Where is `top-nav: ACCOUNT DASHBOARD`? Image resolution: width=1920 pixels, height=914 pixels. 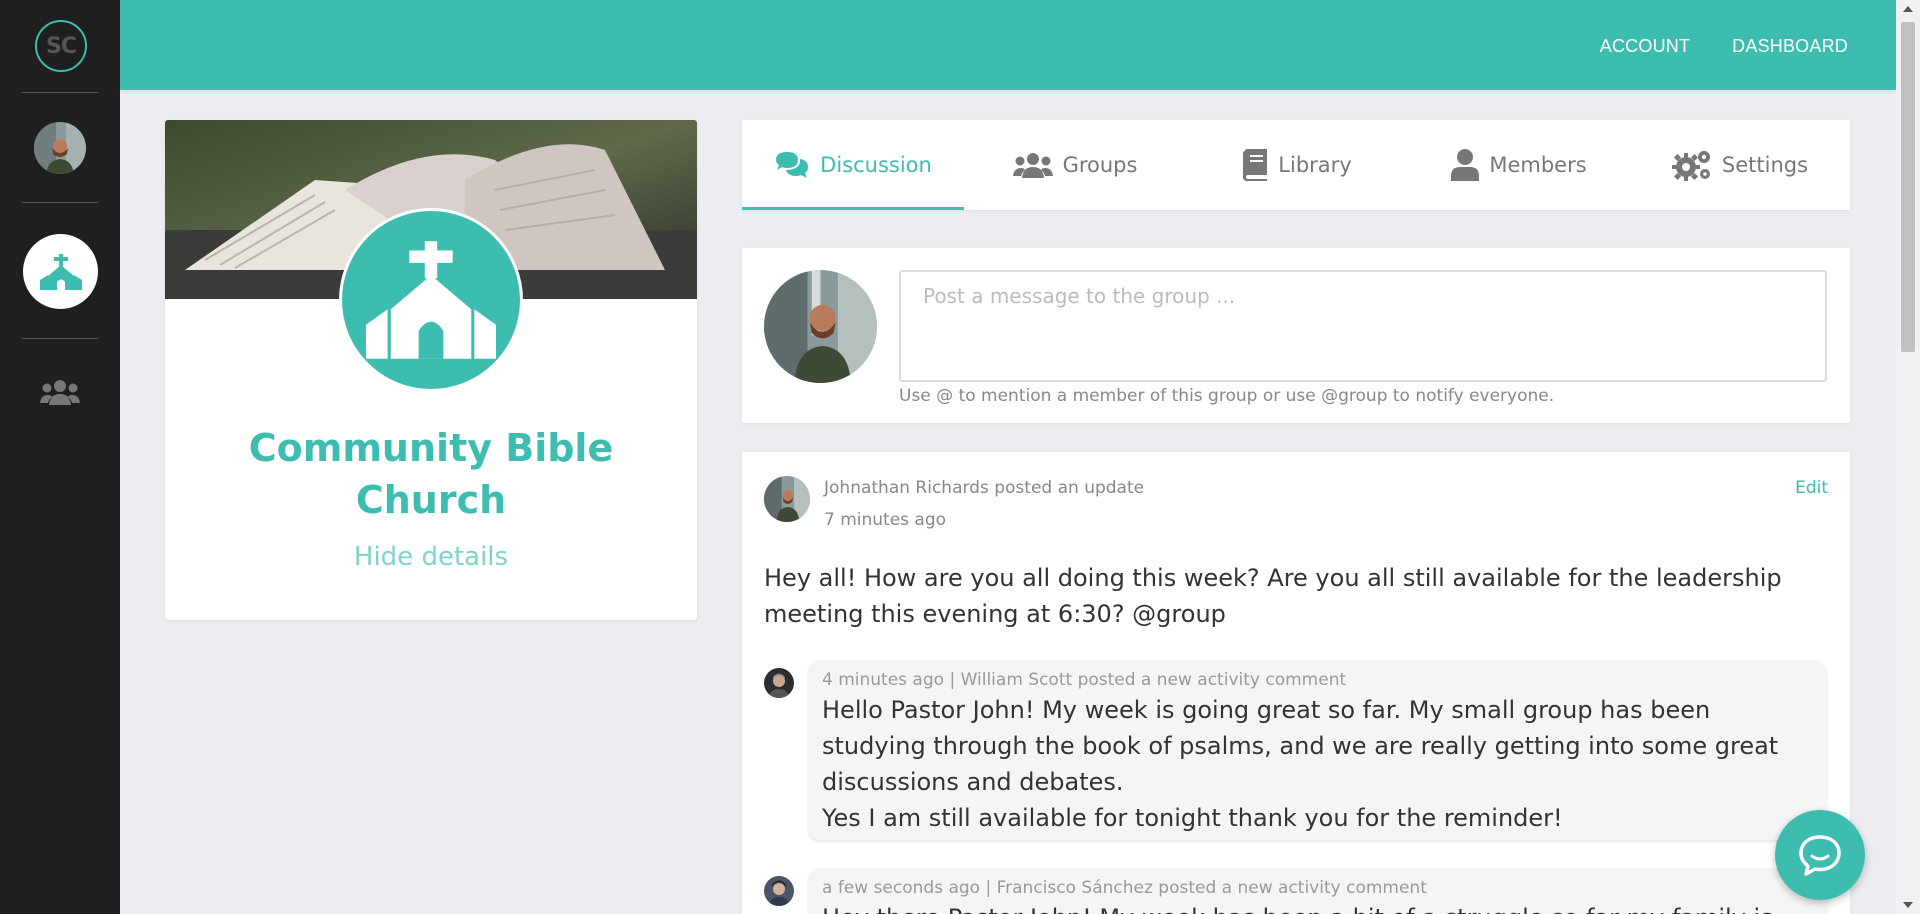 top-nav: ACCOUNT DASHBOARD is located at coordinates (1724, 46).